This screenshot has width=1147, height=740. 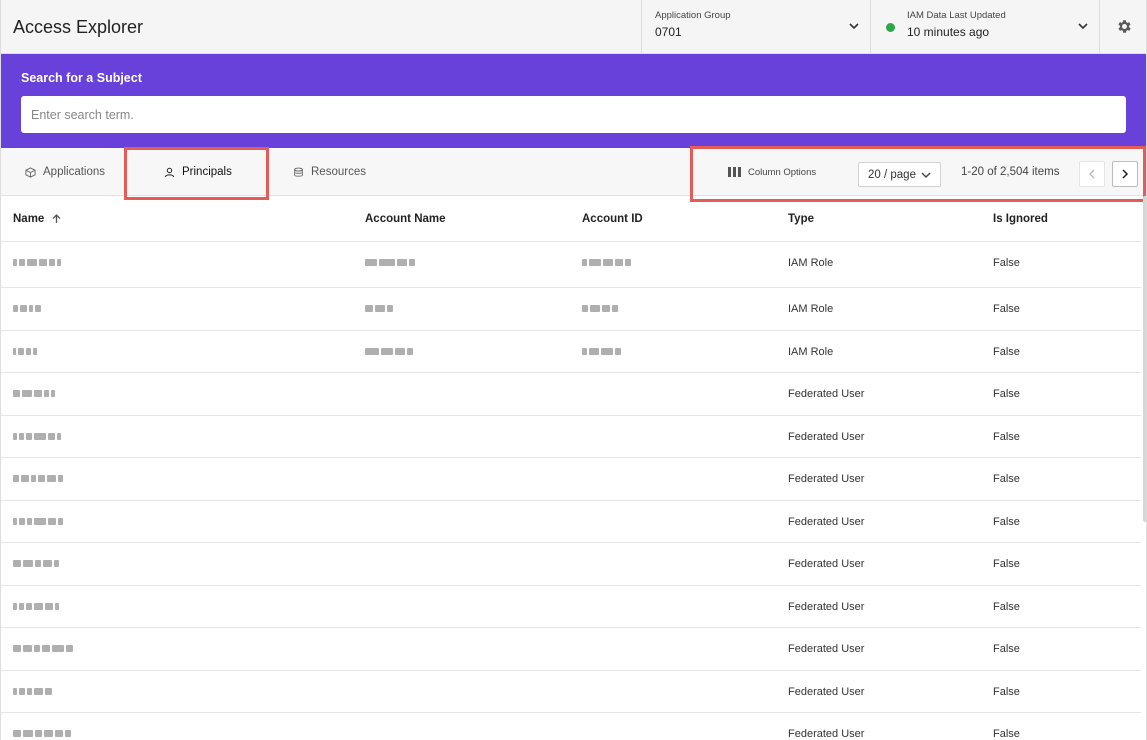 I want to click on scrollbar-thumb, so click(x=1144, y=359).